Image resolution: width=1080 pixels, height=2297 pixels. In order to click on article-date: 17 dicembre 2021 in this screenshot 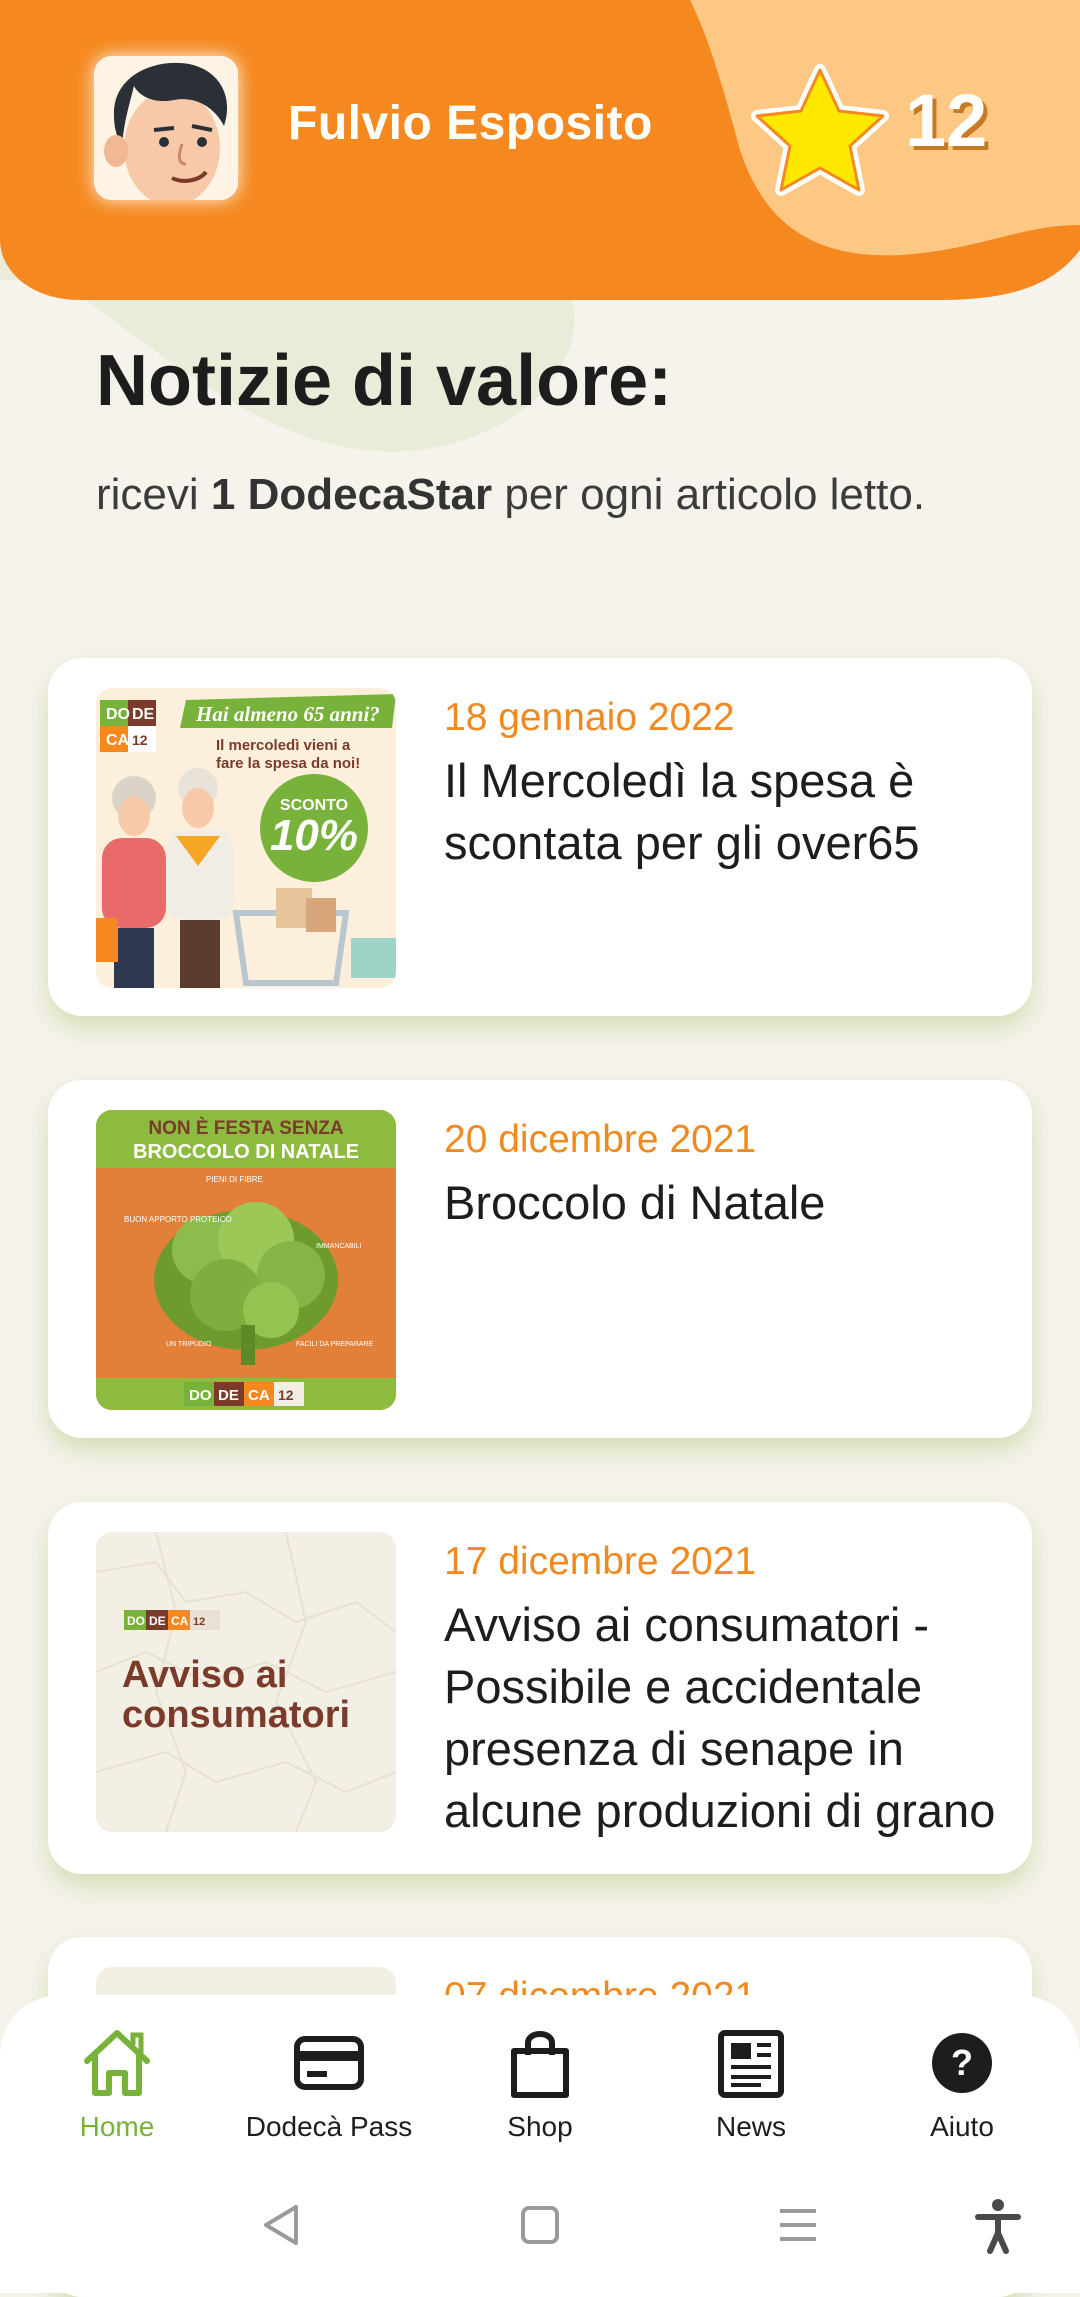, I will do `click(600, 1561)`.